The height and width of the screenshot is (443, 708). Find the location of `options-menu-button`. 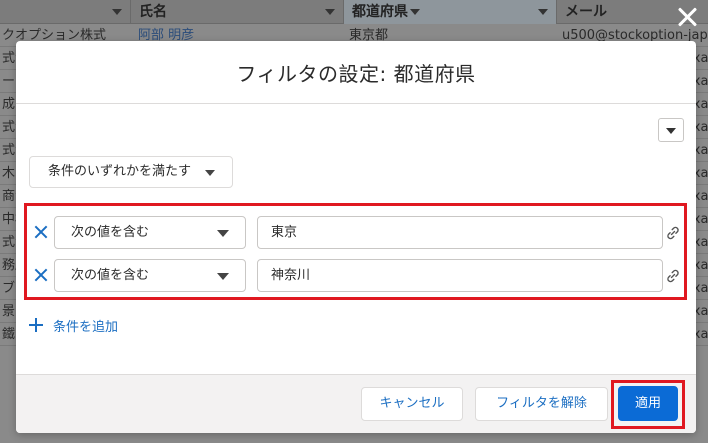

options-menu-button is located at coordinates (671, 130).